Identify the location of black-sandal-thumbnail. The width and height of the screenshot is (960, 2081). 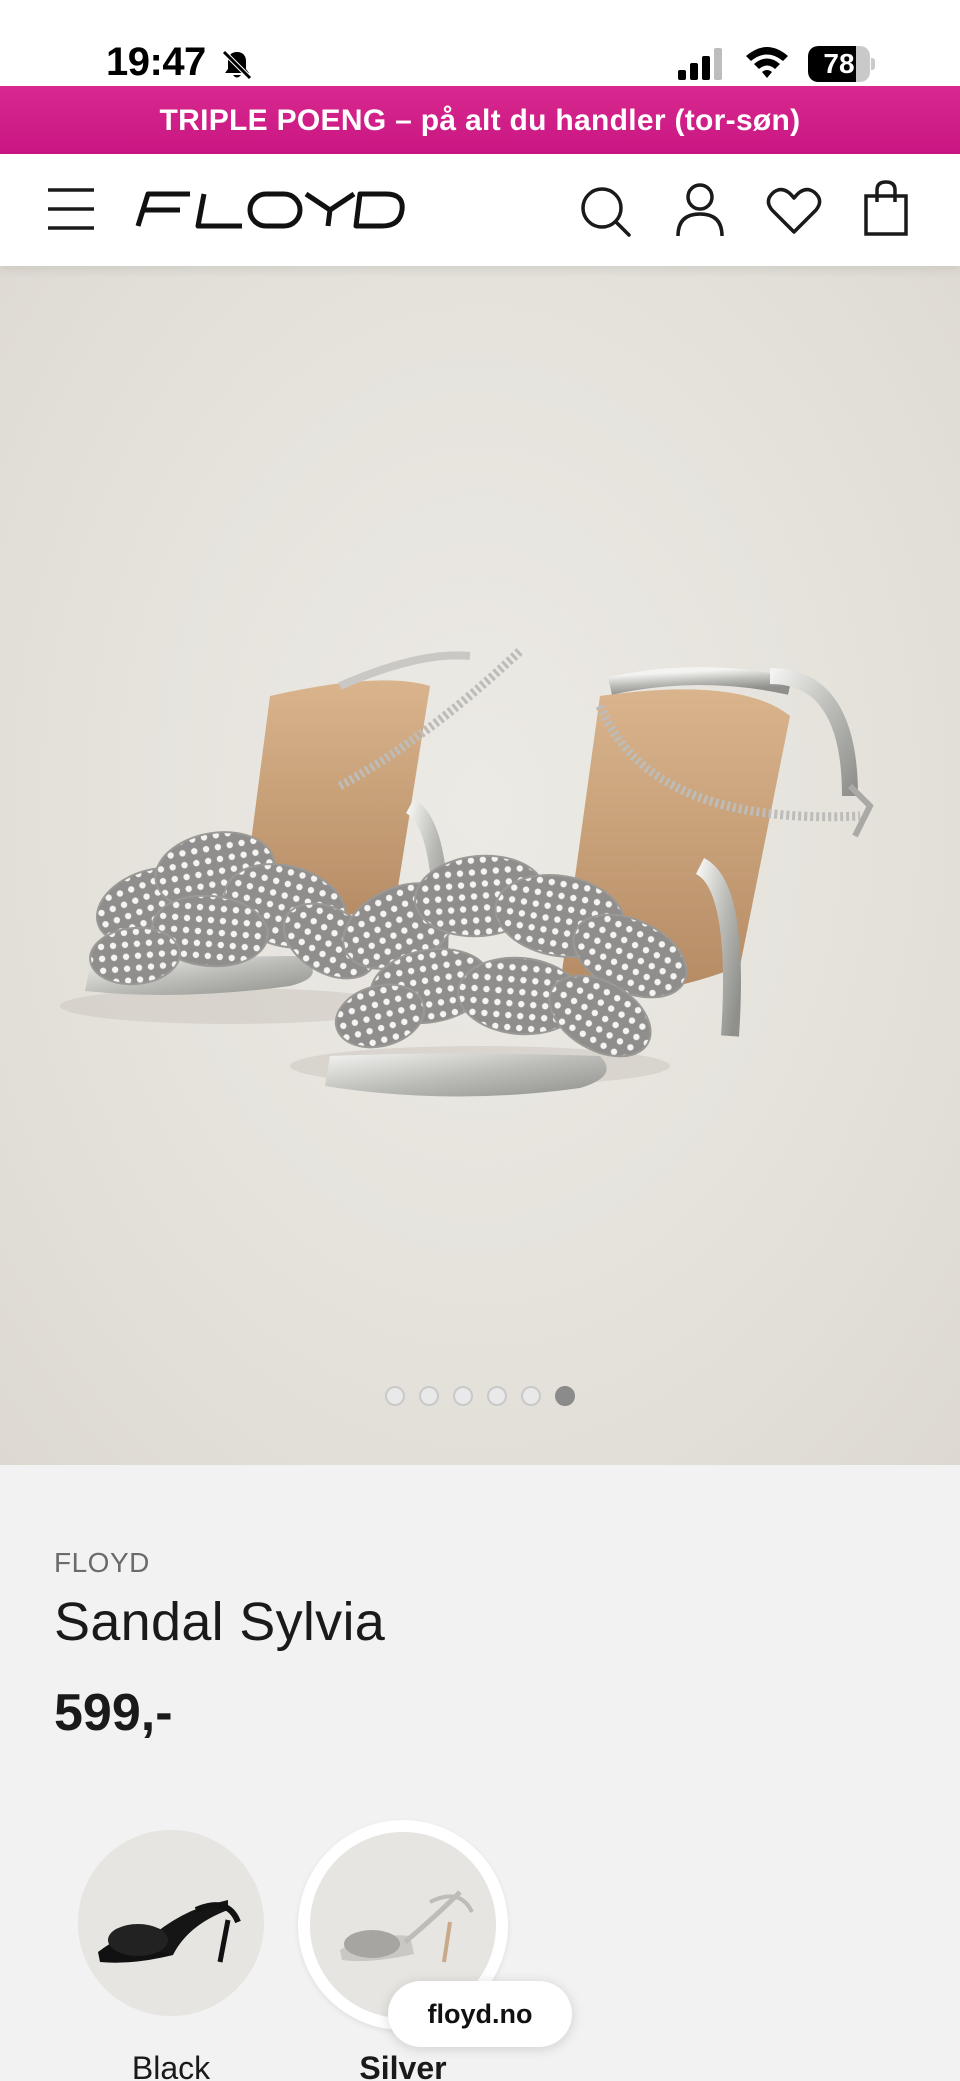
(171, 1923).